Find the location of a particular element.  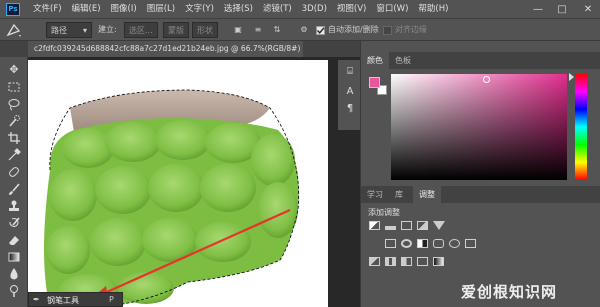

color-picker-field is located at coordinates (479, 127).